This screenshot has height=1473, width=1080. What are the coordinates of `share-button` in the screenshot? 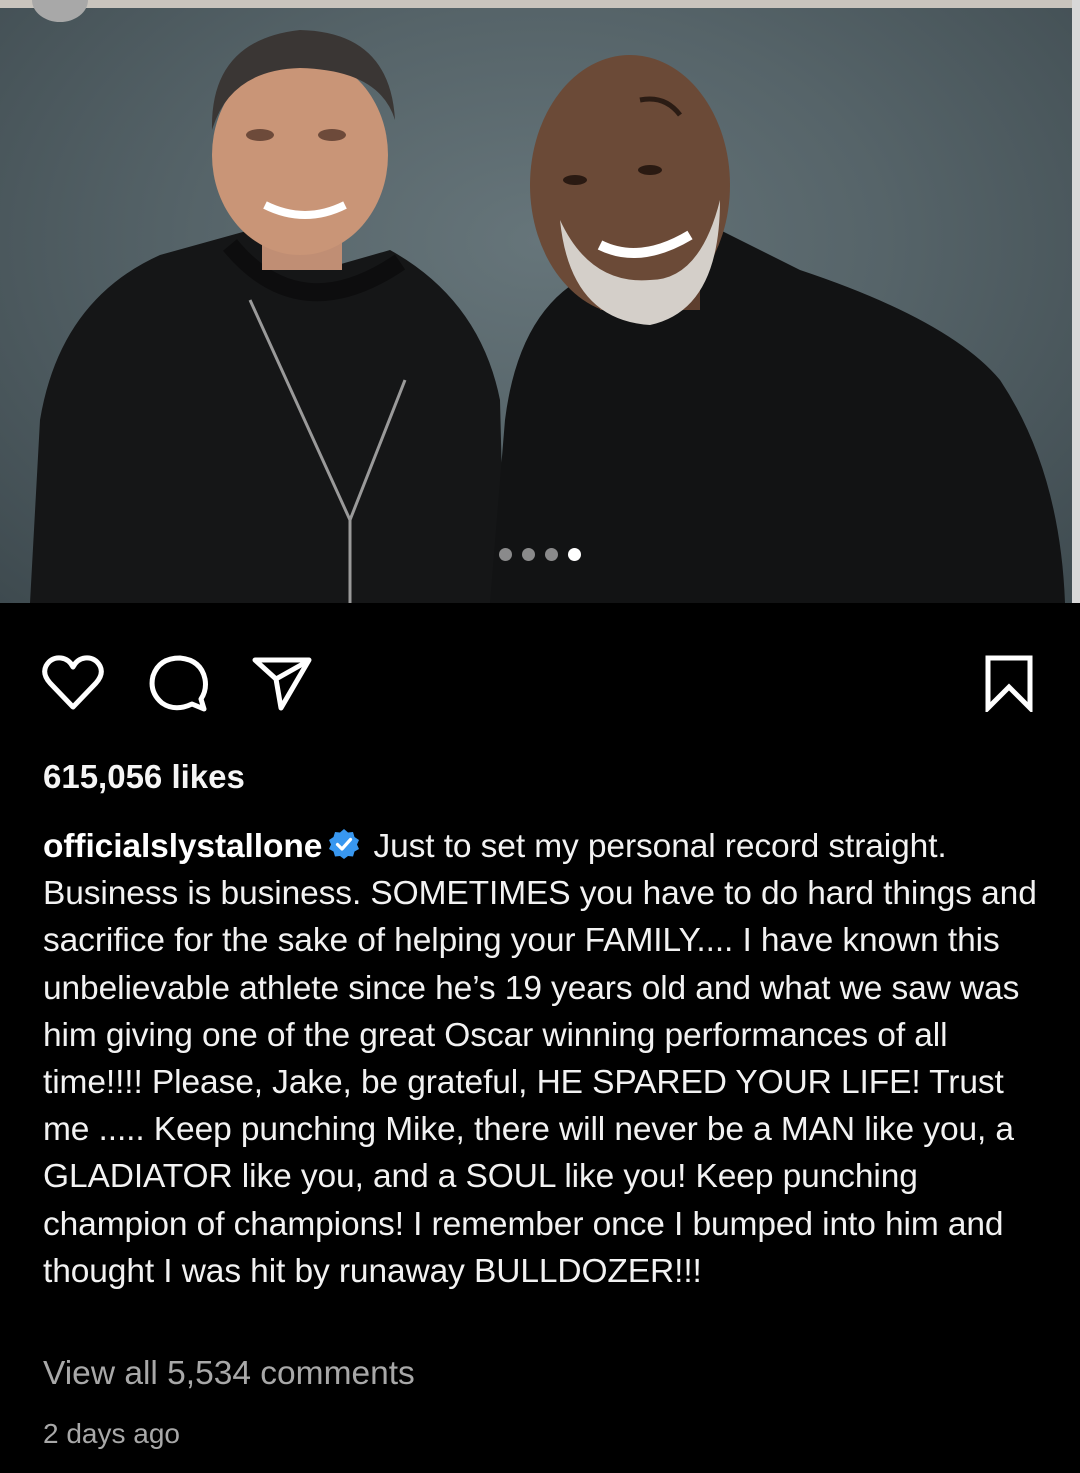 It's located at (282, 683).